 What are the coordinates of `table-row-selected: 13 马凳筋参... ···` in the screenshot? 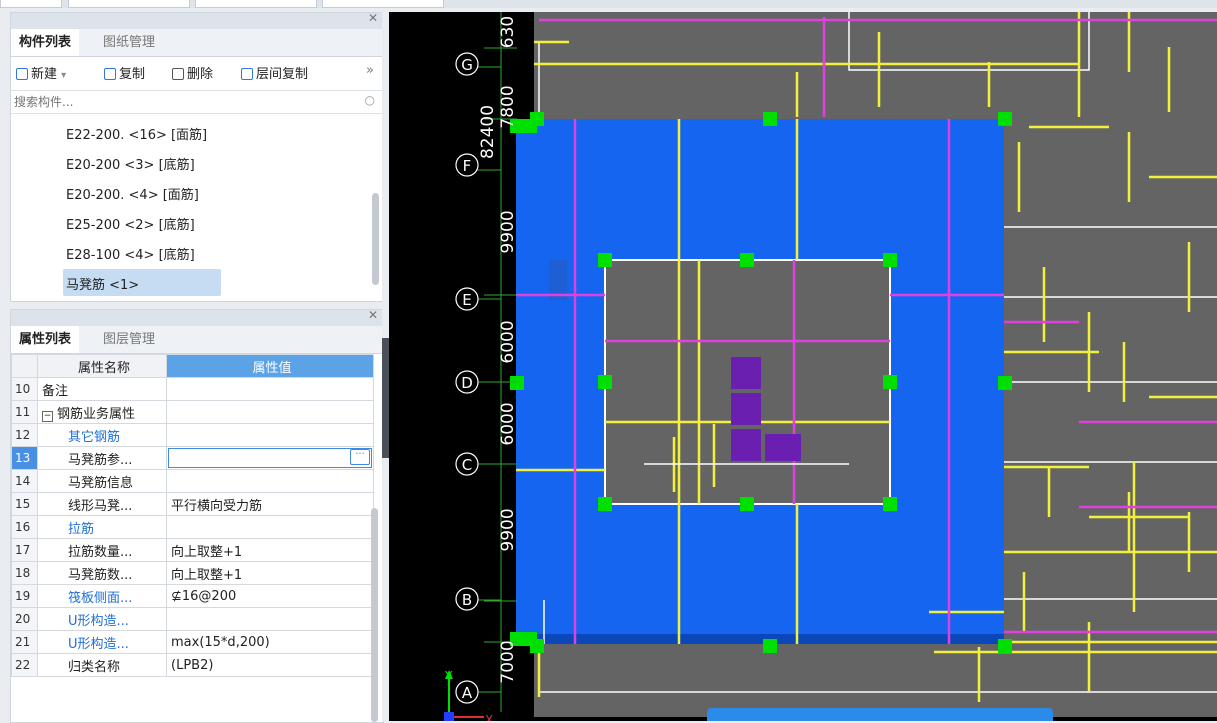 It's located at (192, 458).